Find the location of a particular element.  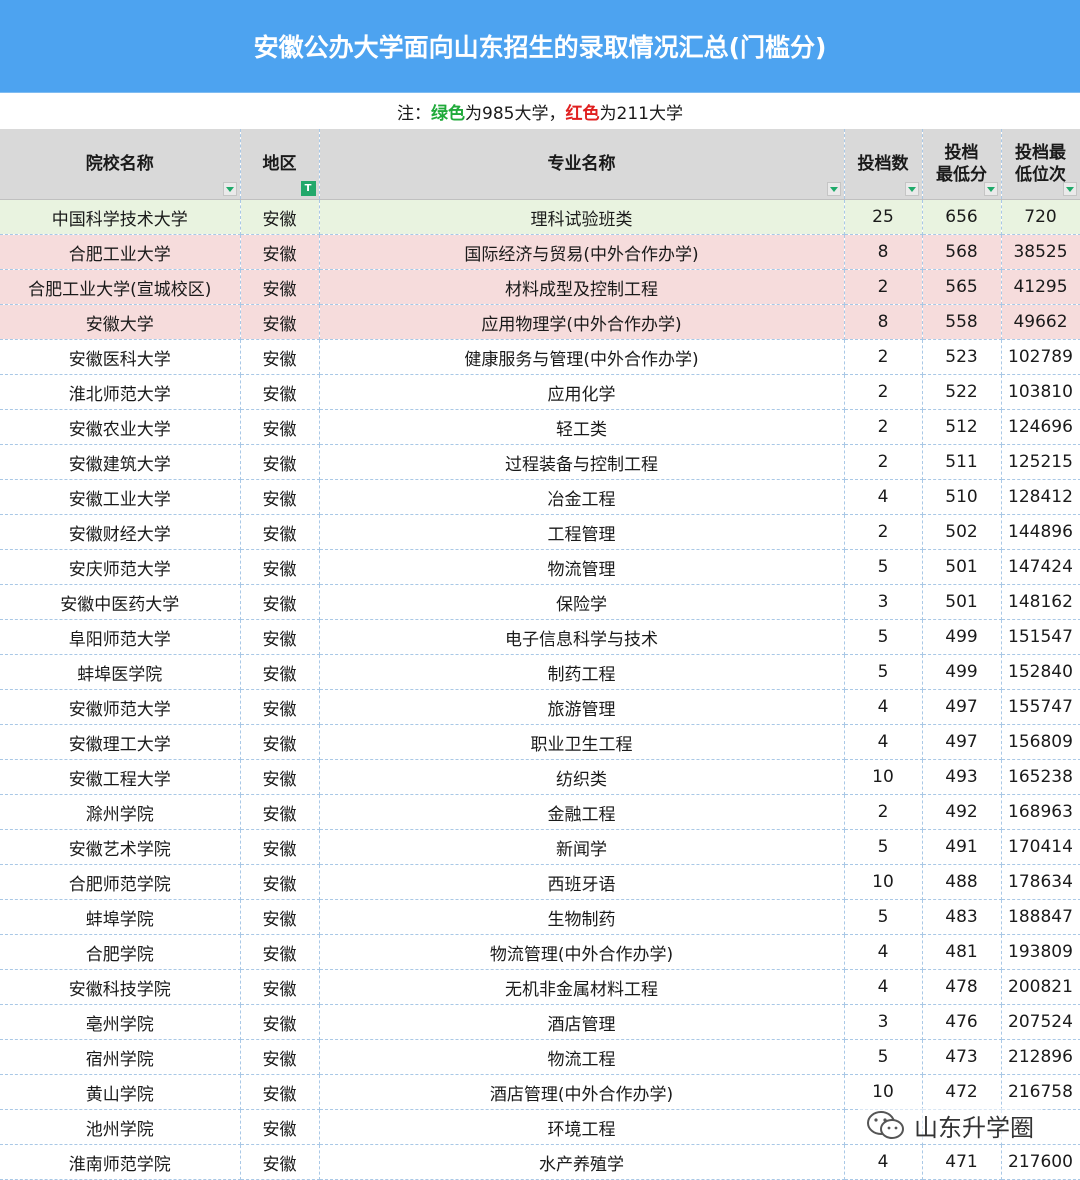

cell-school: 中国科学技术大学 is located at coordinates (120, 217).